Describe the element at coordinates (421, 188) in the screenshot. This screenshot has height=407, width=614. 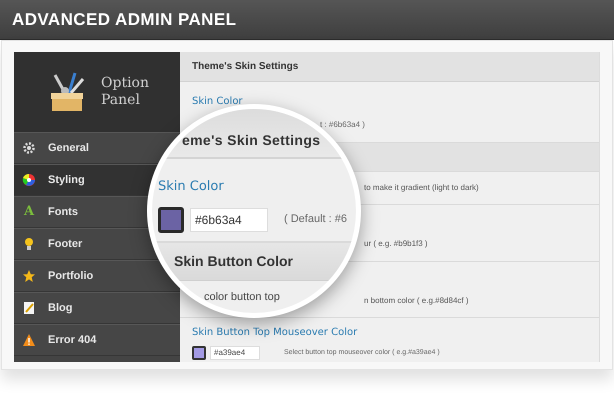
I see `hint-text: to make it gradient (light to dark)` at that location.